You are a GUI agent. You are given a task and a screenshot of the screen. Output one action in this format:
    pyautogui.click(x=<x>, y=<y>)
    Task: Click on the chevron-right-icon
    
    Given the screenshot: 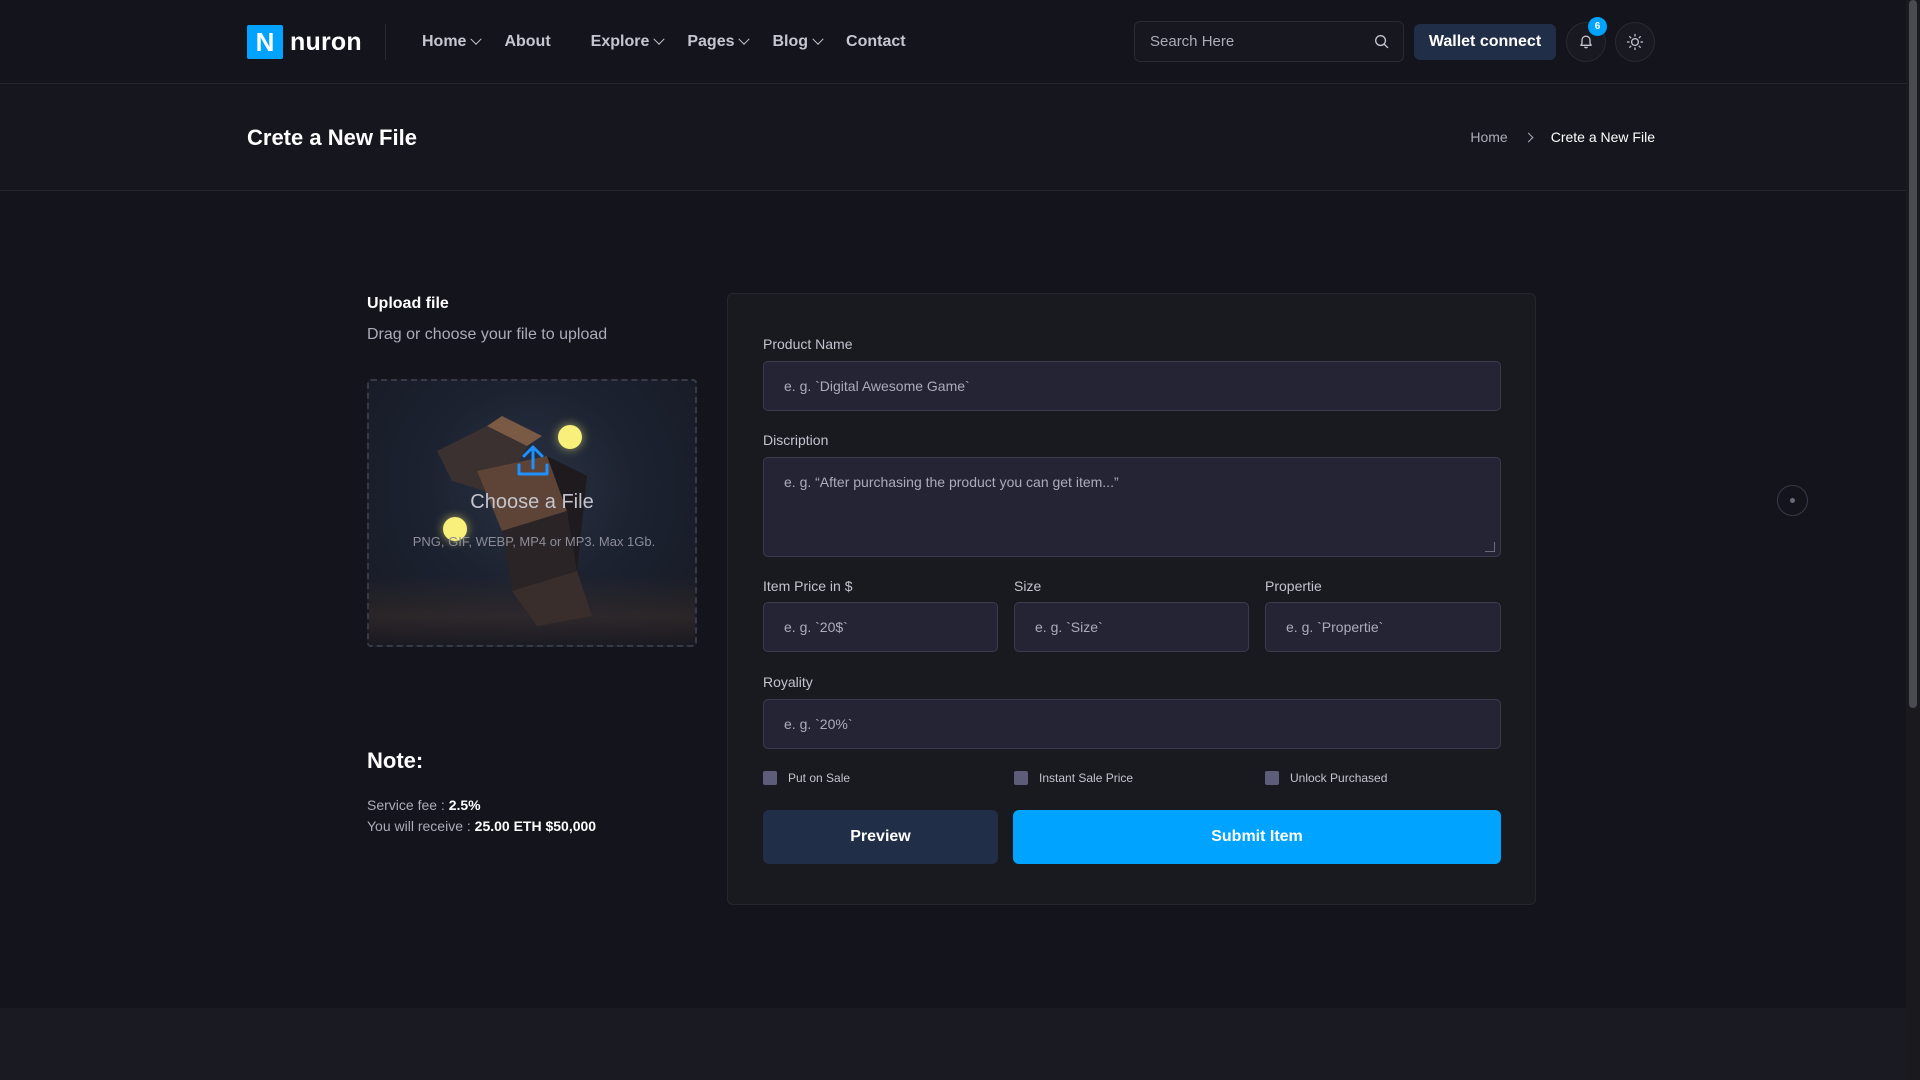 What is the action you would take?
    pyautogui.click(x=1528, y=137)
    